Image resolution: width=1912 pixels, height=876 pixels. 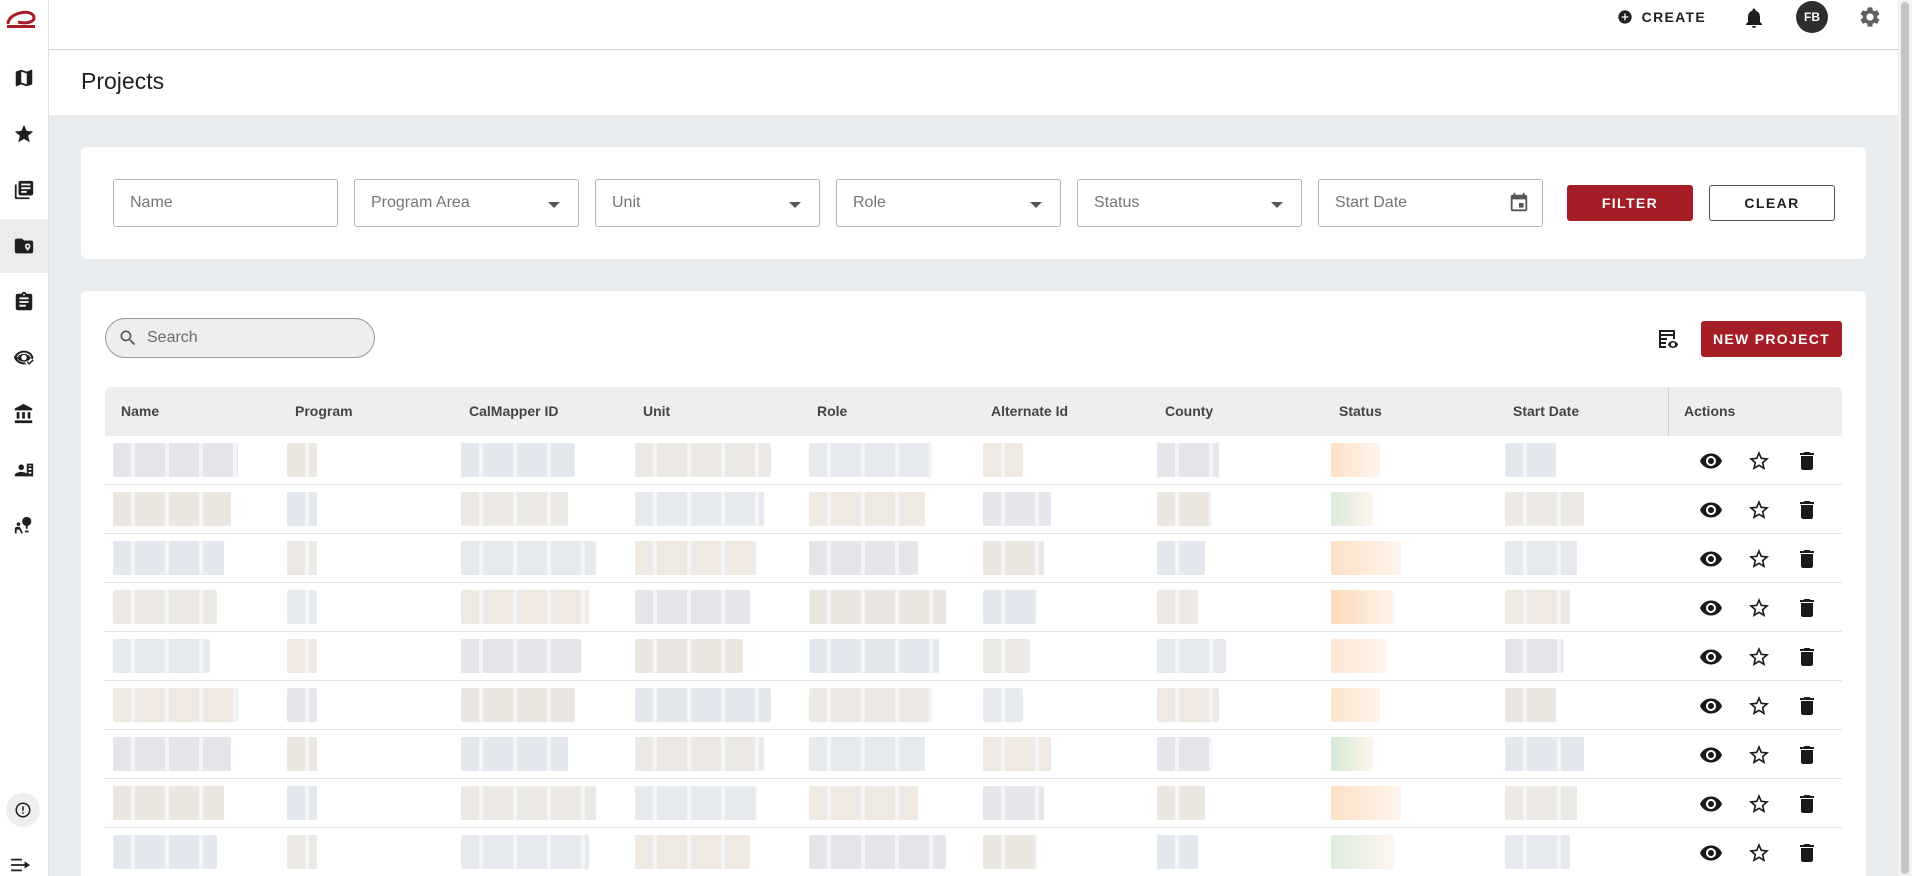 I want to click on user-avatar: FB, so click(x=1812, y=17).